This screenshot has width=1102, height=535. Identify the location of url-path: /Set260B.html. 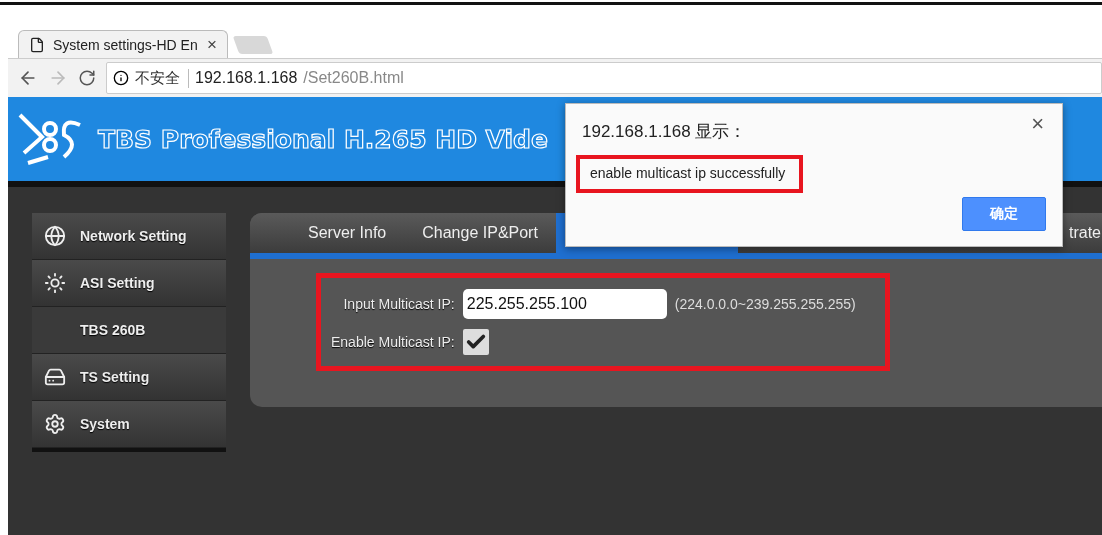
(353, 78).